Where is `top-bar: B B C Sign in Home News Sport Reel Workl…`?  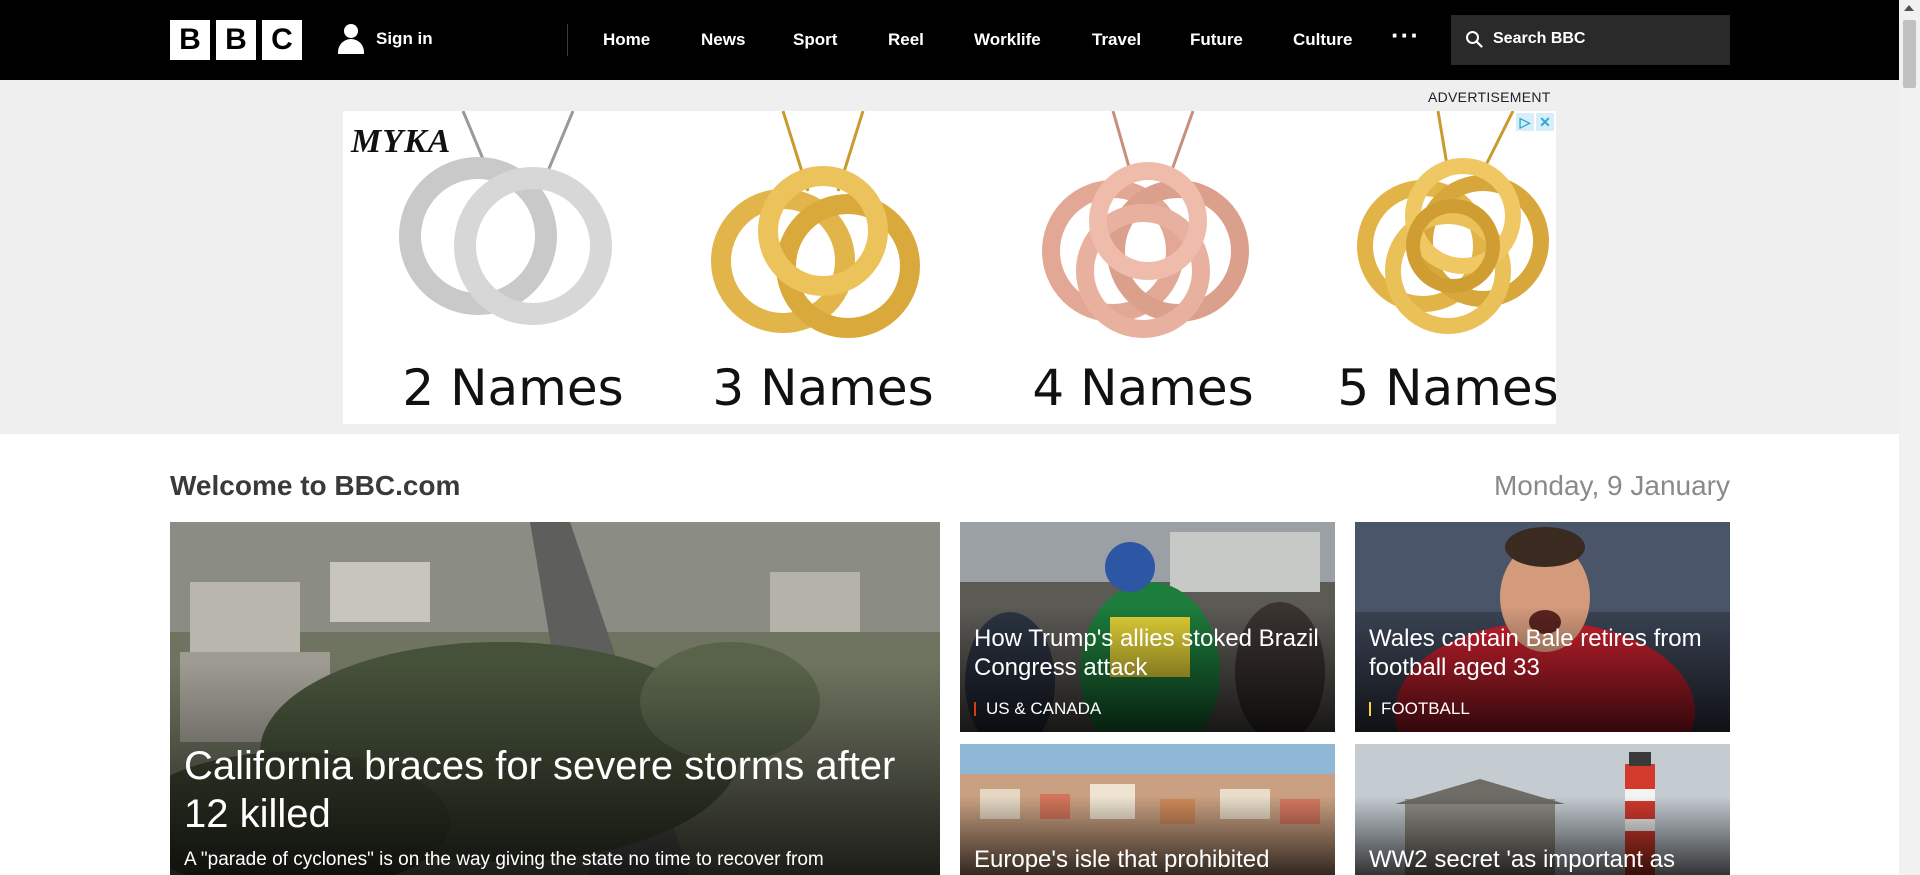
top-bar: B B C Sign in Home News Sport Reel Workl… is located at coordinates (949, 40).